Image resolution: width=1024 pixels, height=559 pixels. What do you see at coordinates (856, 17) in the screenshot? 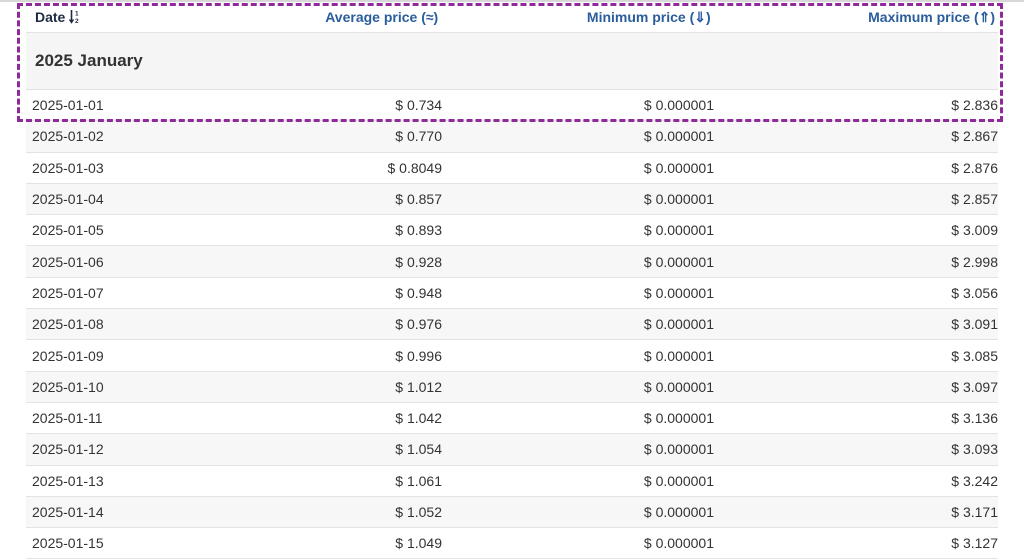
I see `sort-by-maximum-header: Maximum price (⇑)` at bounding box center [856, 17].